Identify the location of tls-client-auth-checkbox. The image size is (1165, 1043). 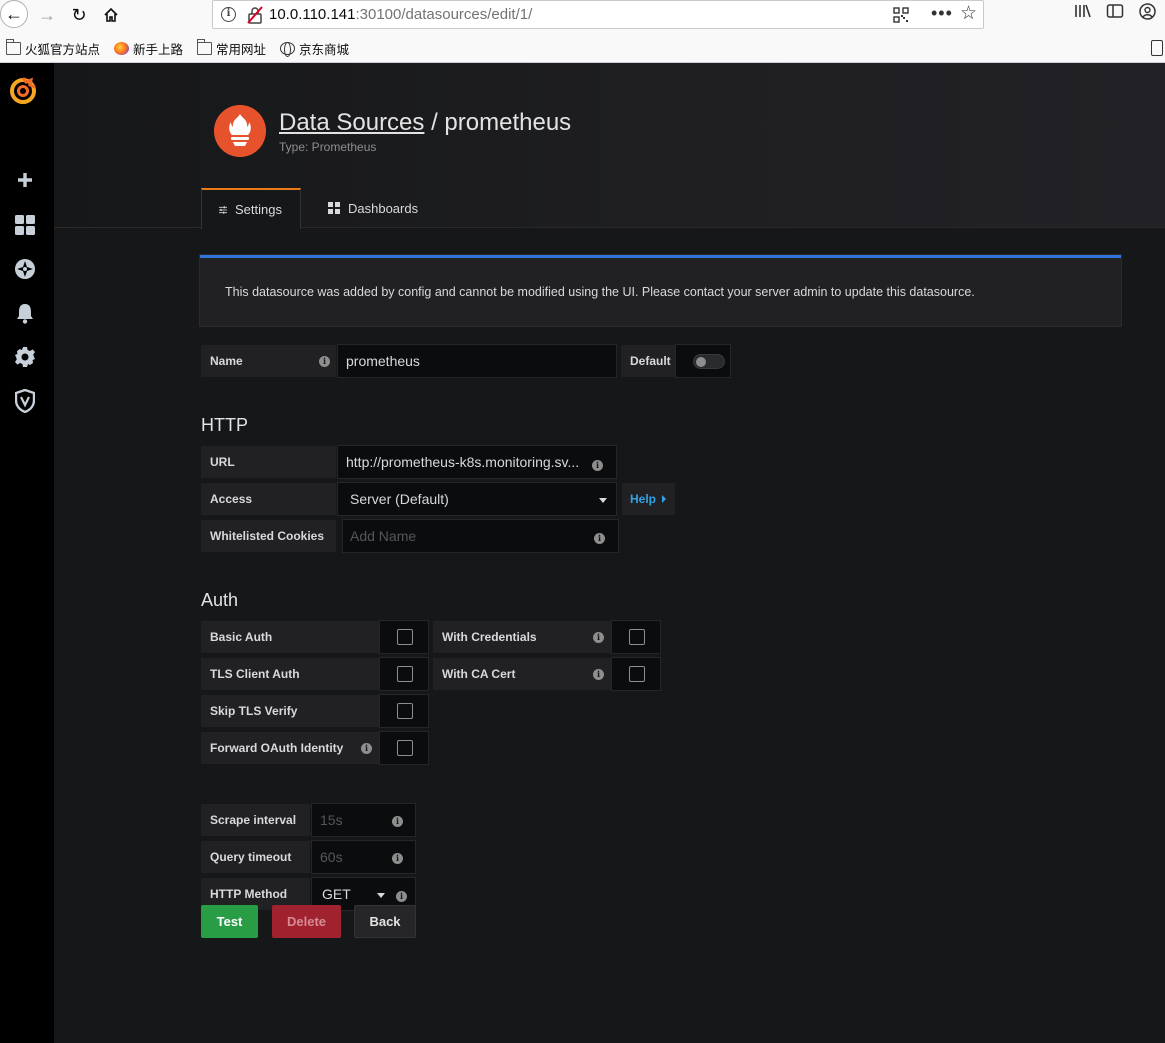
(405, 674).